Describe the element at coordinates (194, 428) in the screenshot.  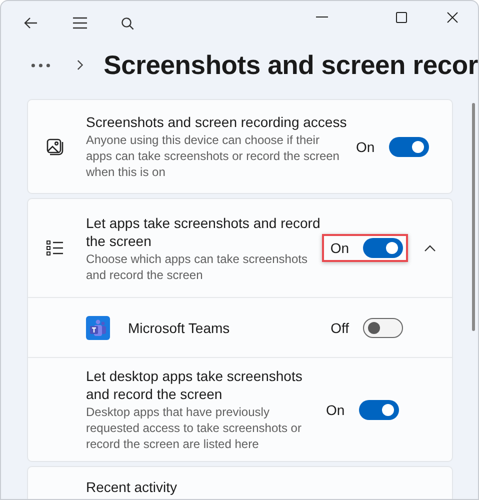
I see `setting-description: Desktop apps that have previously requested access to take screenshots or record the screen are listed here` at that location.